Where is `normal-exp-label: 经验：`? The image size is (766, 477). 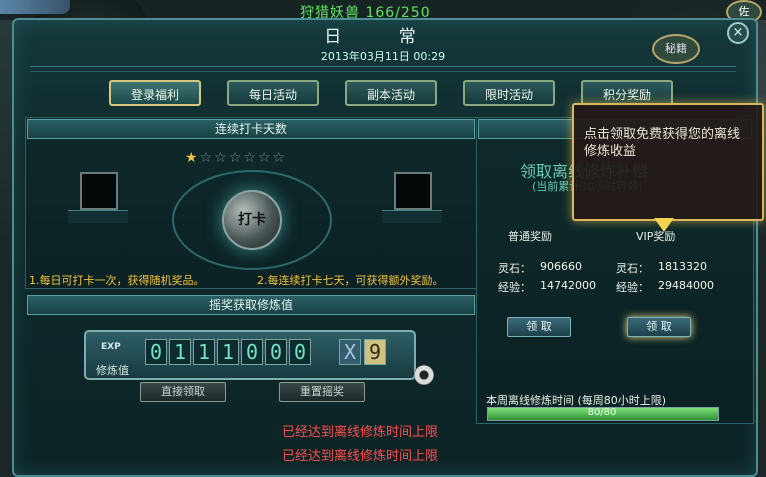
normal-exp-label: 经验： is located at coordinates (514, 287).